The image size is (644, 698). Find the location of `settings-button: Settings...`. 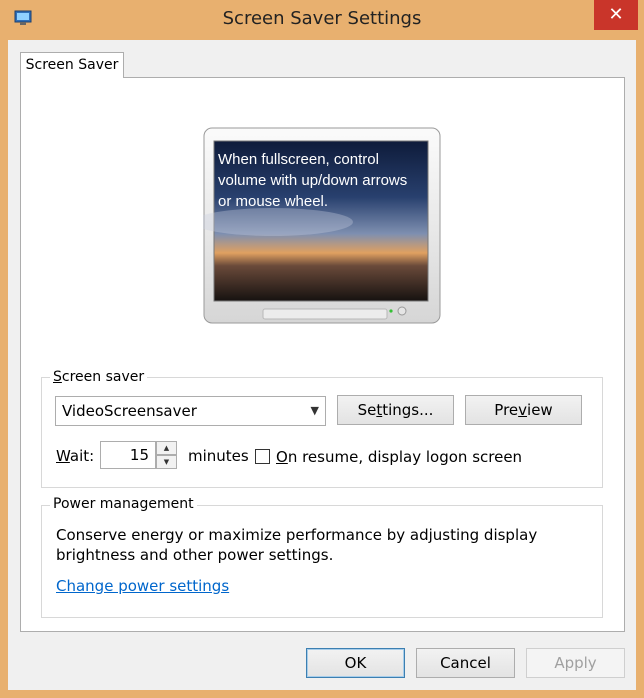

settings-button: Settings... is located at coordinates (395, 410).